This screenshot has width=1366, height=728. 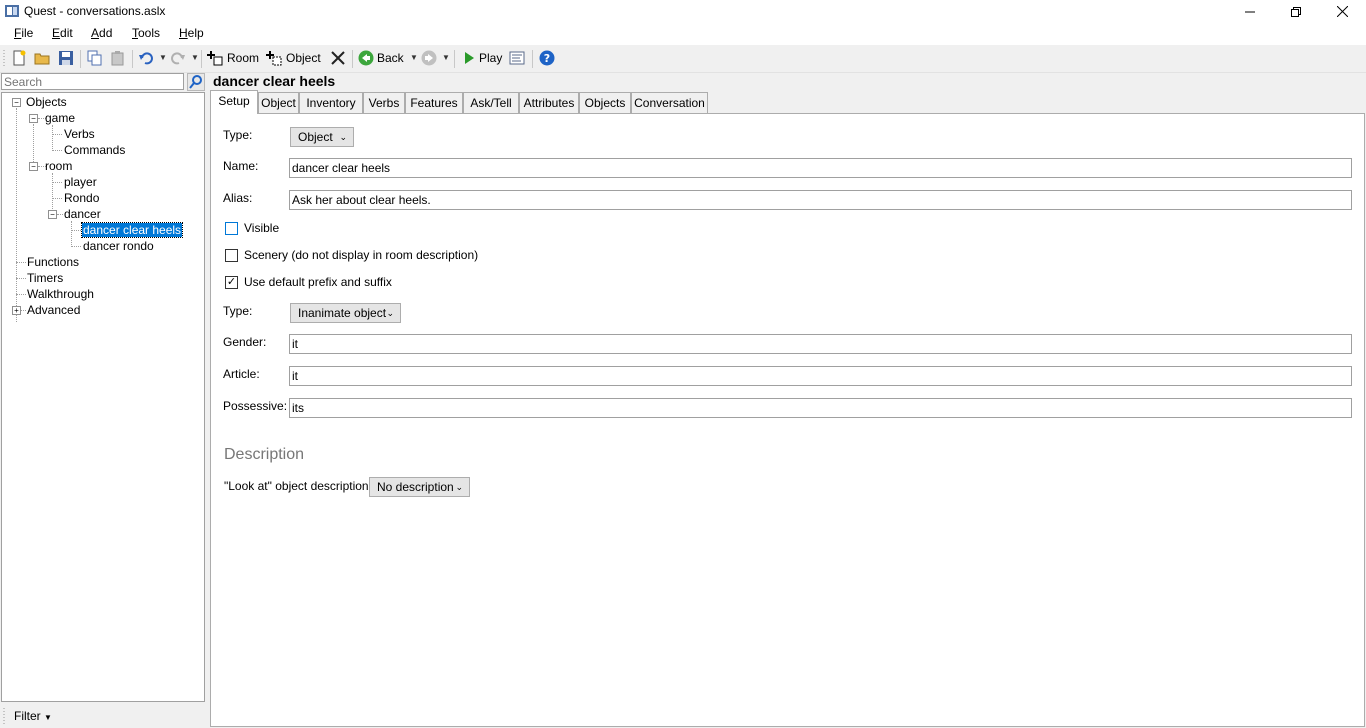 What do you see at coordinates (66, 58) in the screenshot?
I see `save-icon` at bounding box center [66, 58].